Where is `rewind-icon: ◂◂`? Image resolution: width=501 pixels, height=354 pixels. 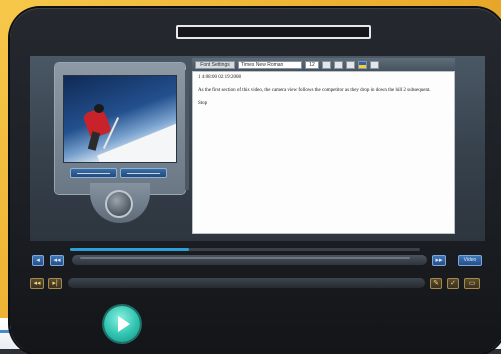 rewind-icon: ◂◂ is located at coordinates (57, 260).